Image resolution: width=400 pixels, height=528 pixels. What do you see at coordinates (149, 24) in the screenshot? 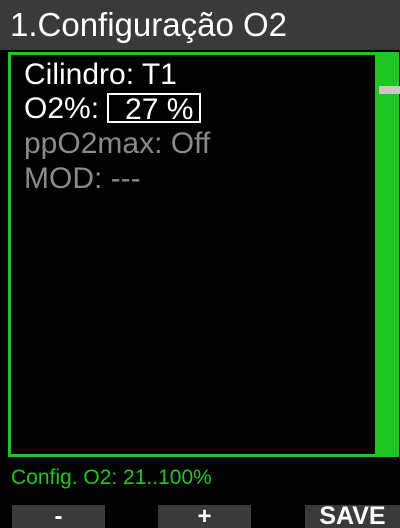
I see `page-title: 1.Configuração O2` at bounding box center [149, 24].